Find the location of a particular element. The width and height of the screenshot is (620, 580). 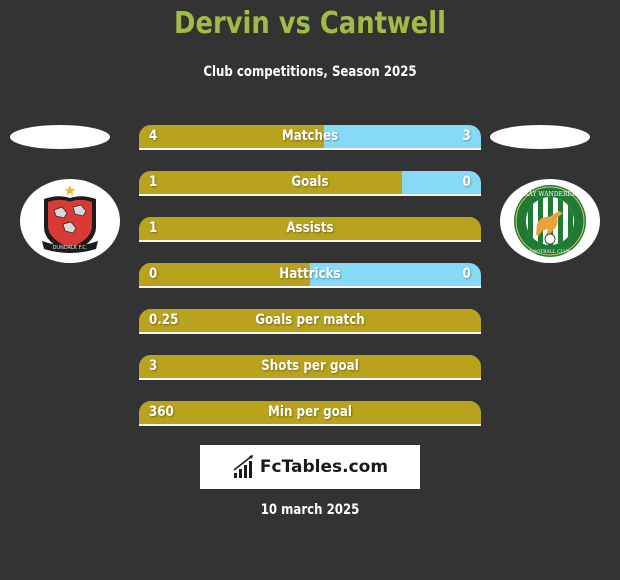

bray-wanderers-crest-icon: BRAY WANDERERS FOOTBALL CLUB is located at coordinates (550, 221).